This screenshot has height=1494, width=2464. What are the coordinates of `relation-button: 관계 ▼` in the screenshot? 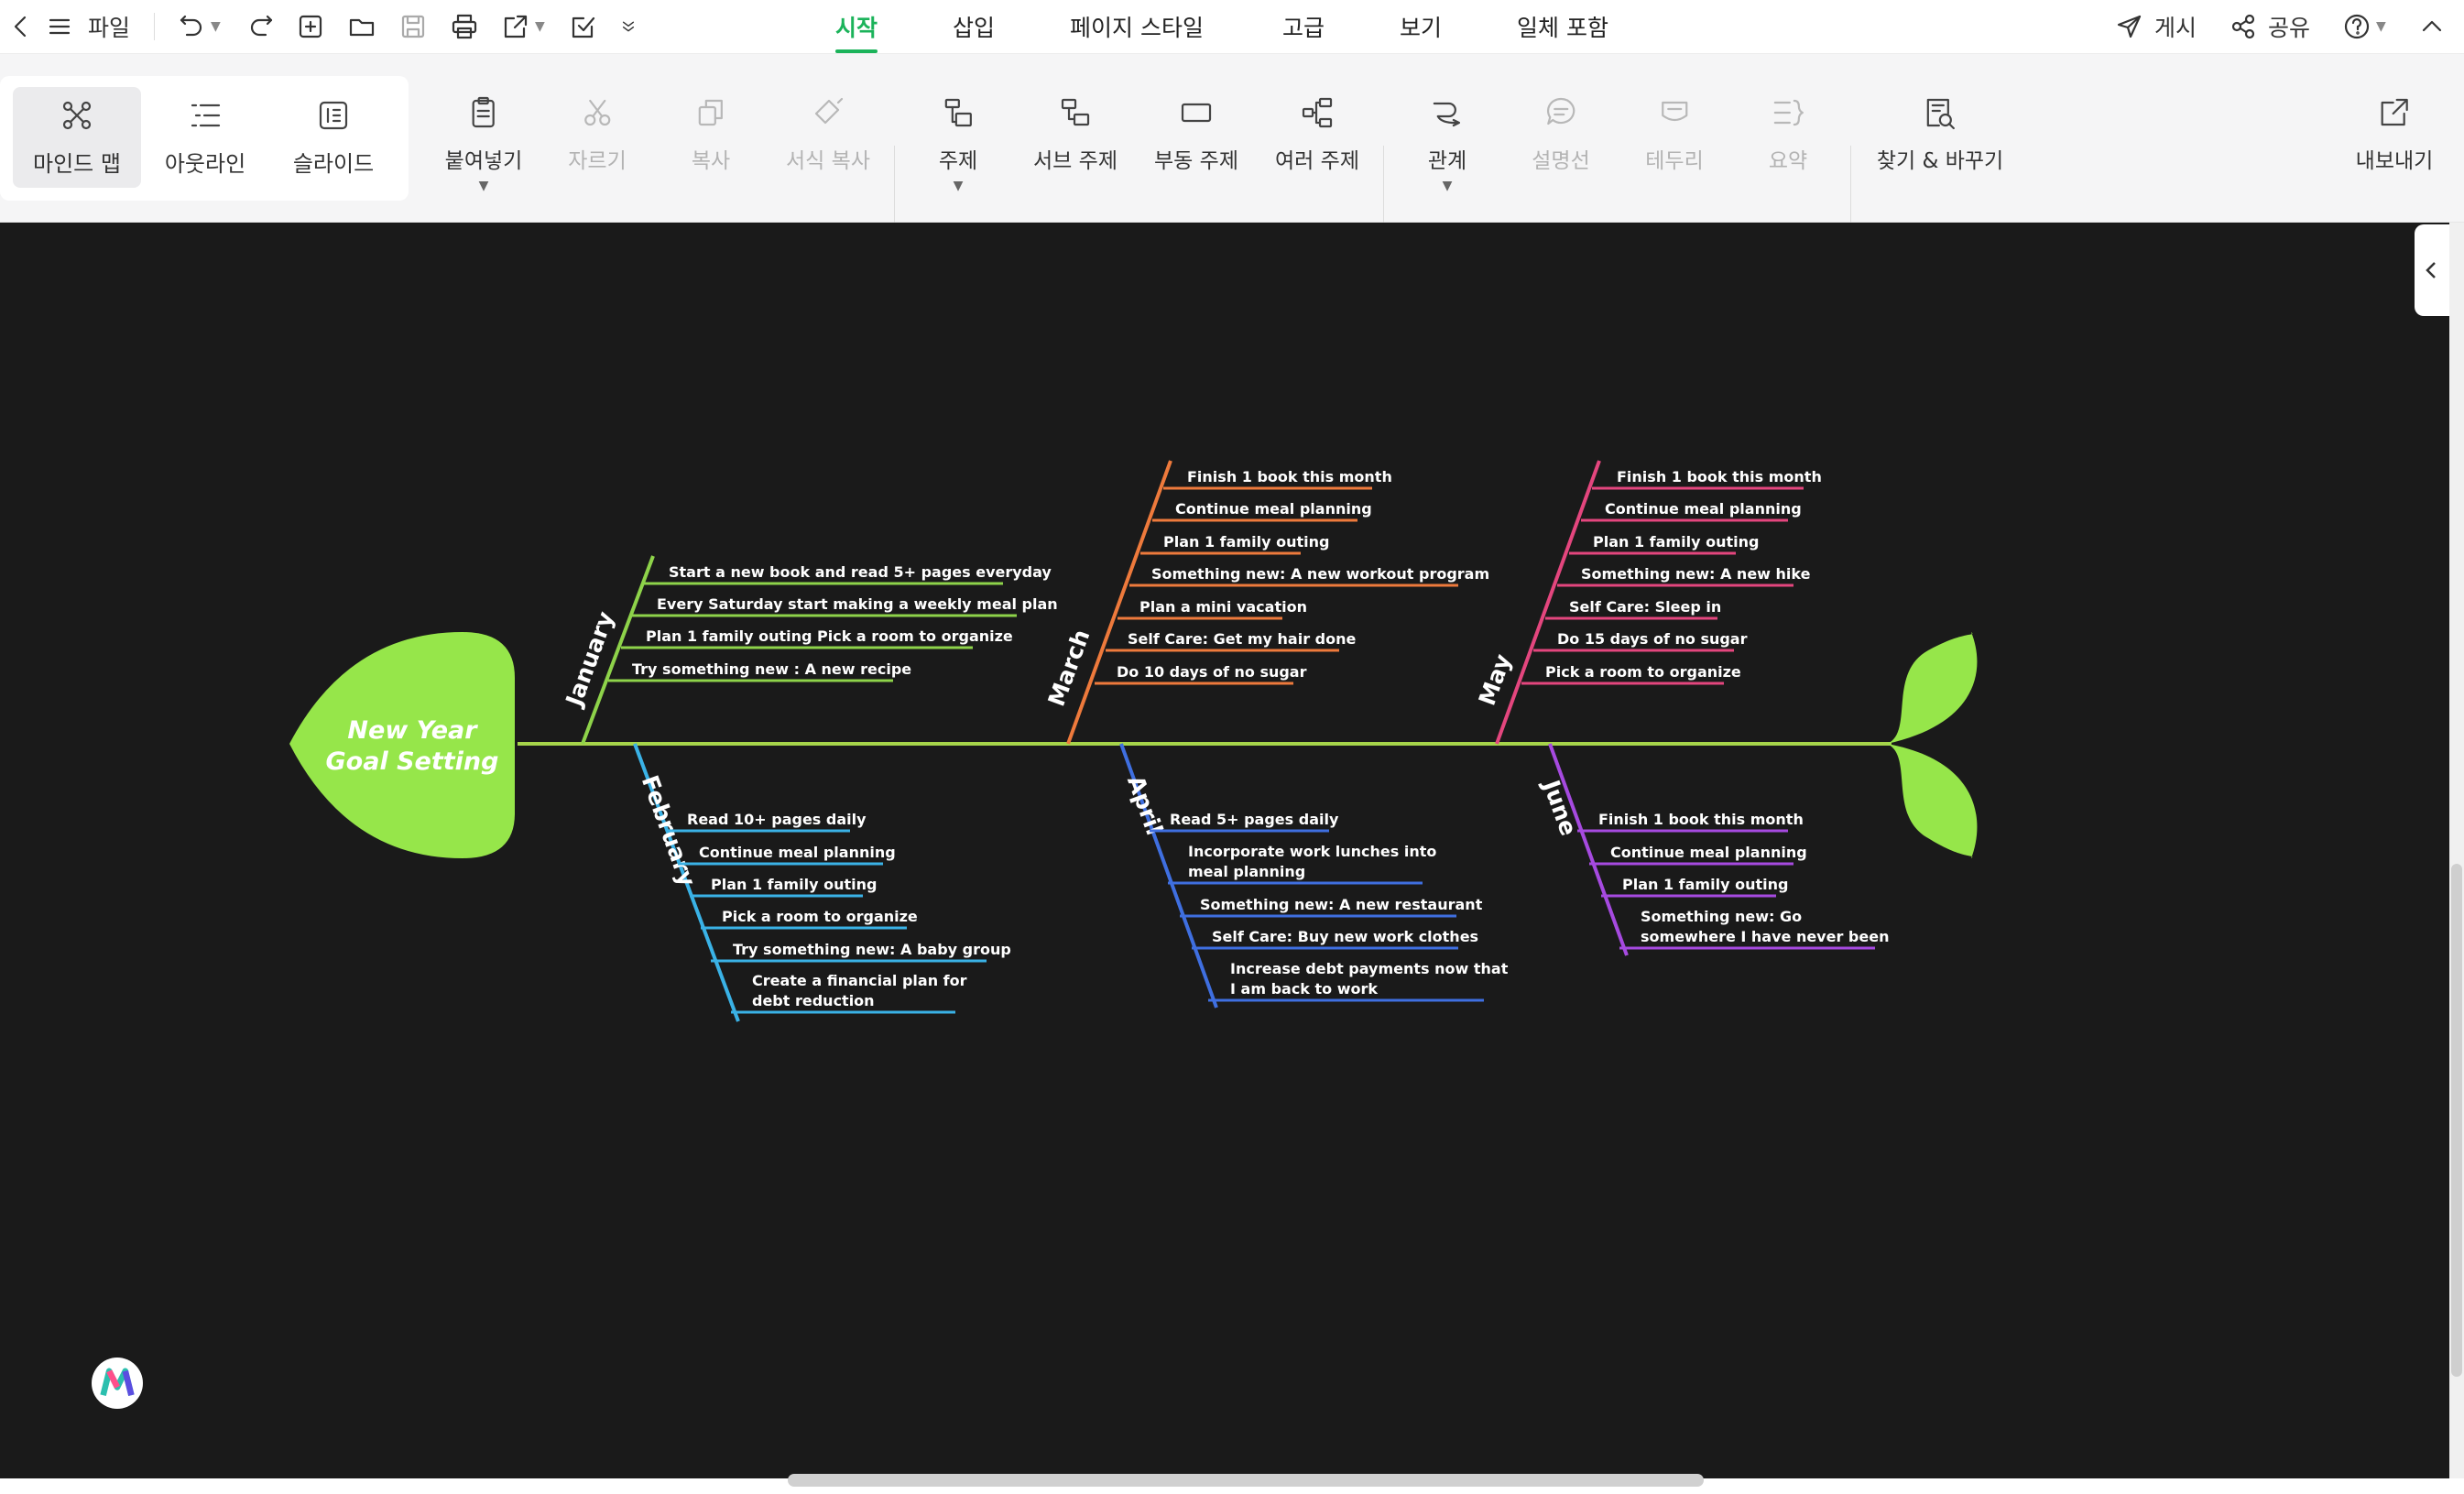 It's located at (1447, 143).